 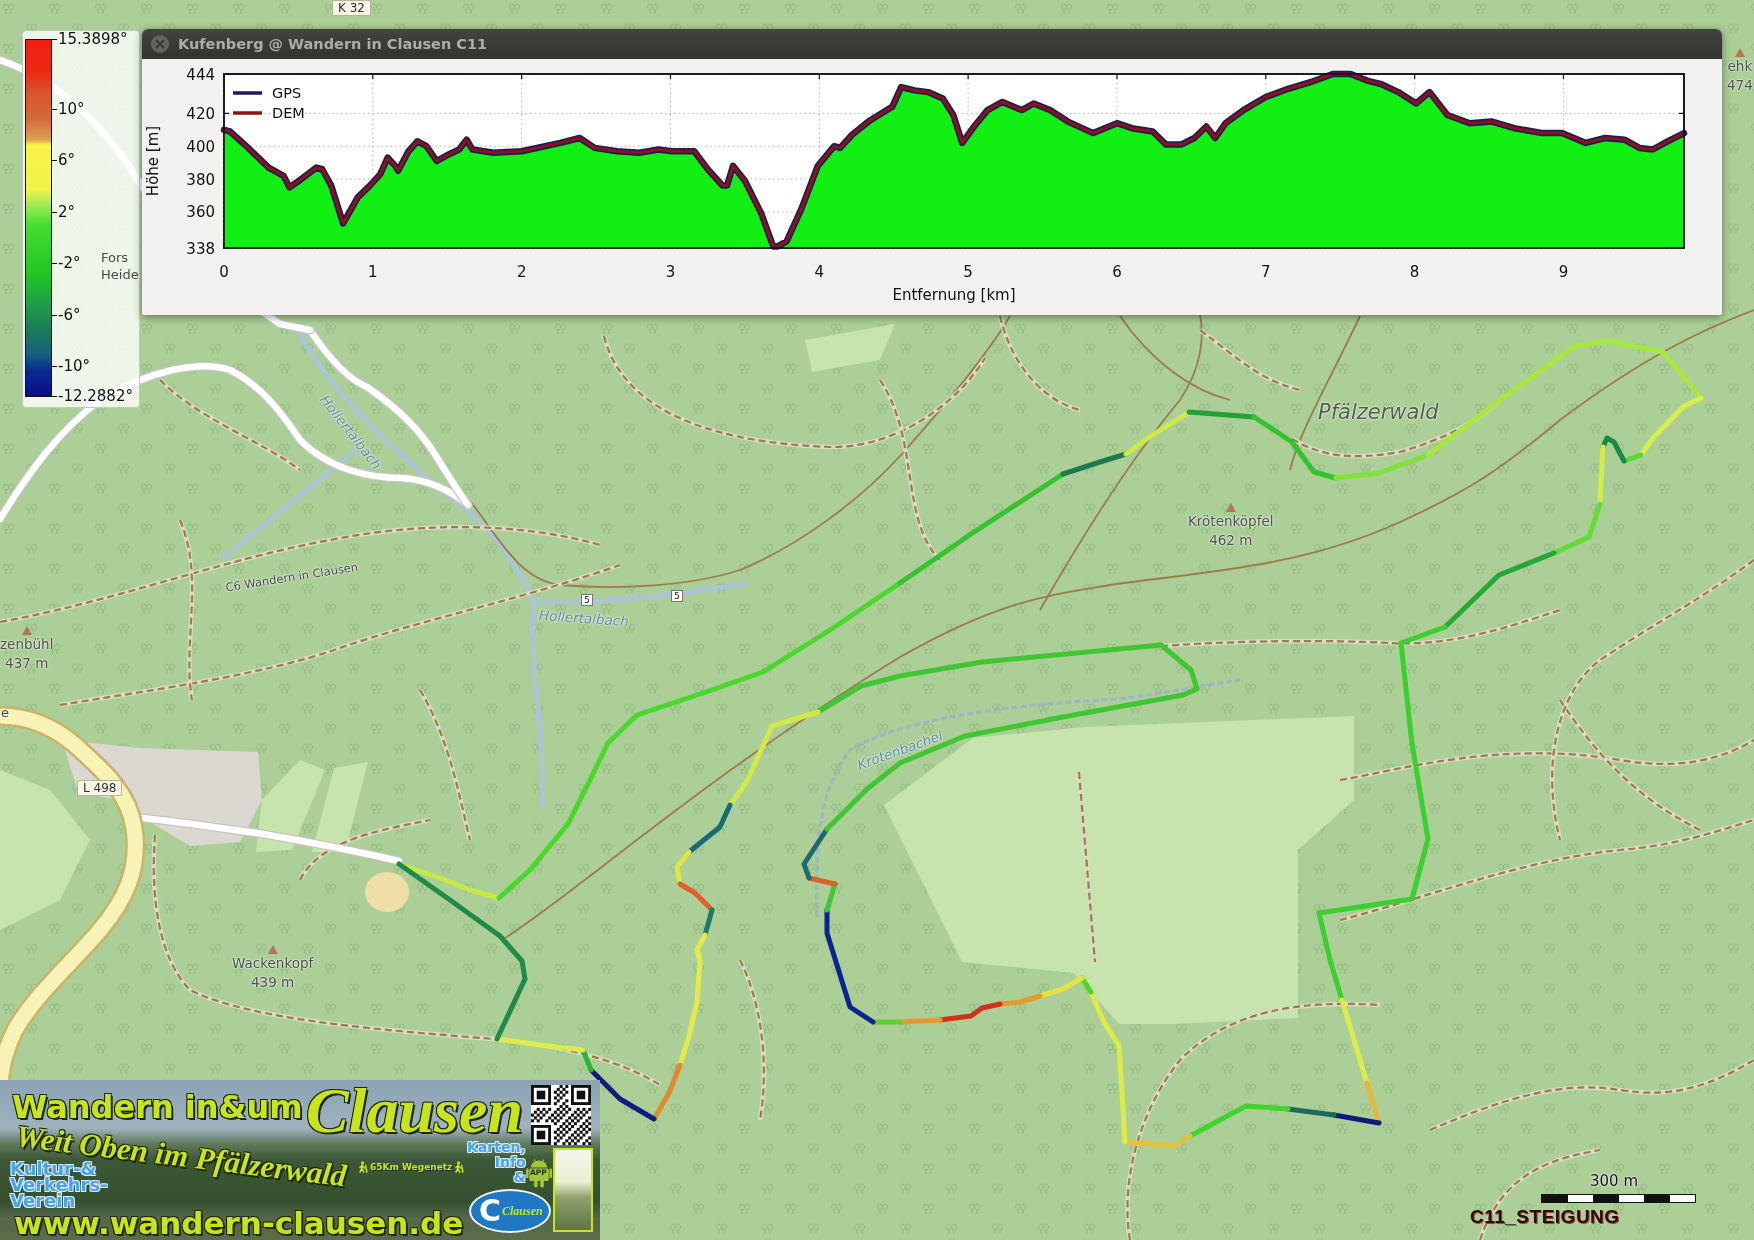 What do you see at coordinates (67, 160) in the screenshot?
I see `colorbar-label: 6°` at bounding box center [67, 160].